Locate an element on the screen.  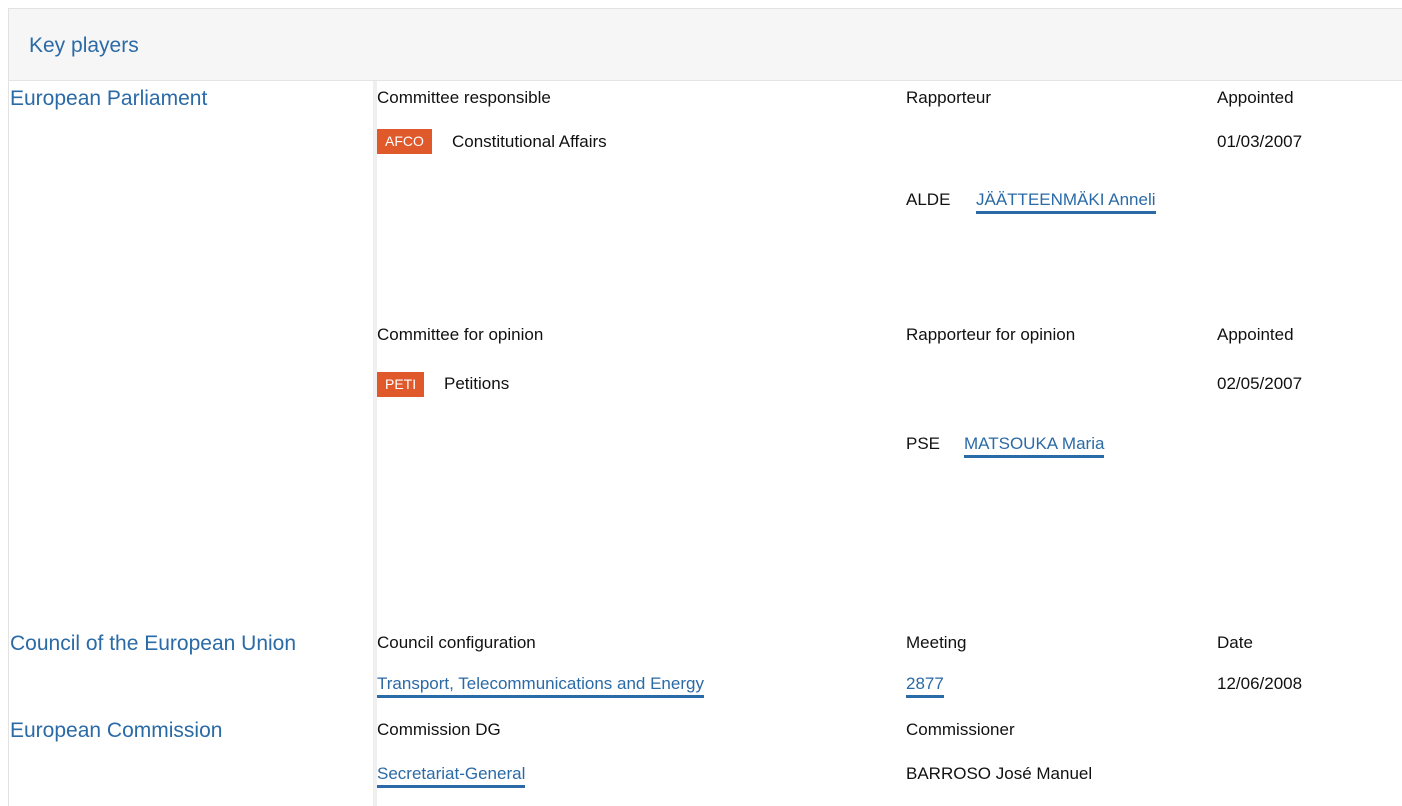
committee-name-opinion: Petitions is located at coordinates (477, 383).